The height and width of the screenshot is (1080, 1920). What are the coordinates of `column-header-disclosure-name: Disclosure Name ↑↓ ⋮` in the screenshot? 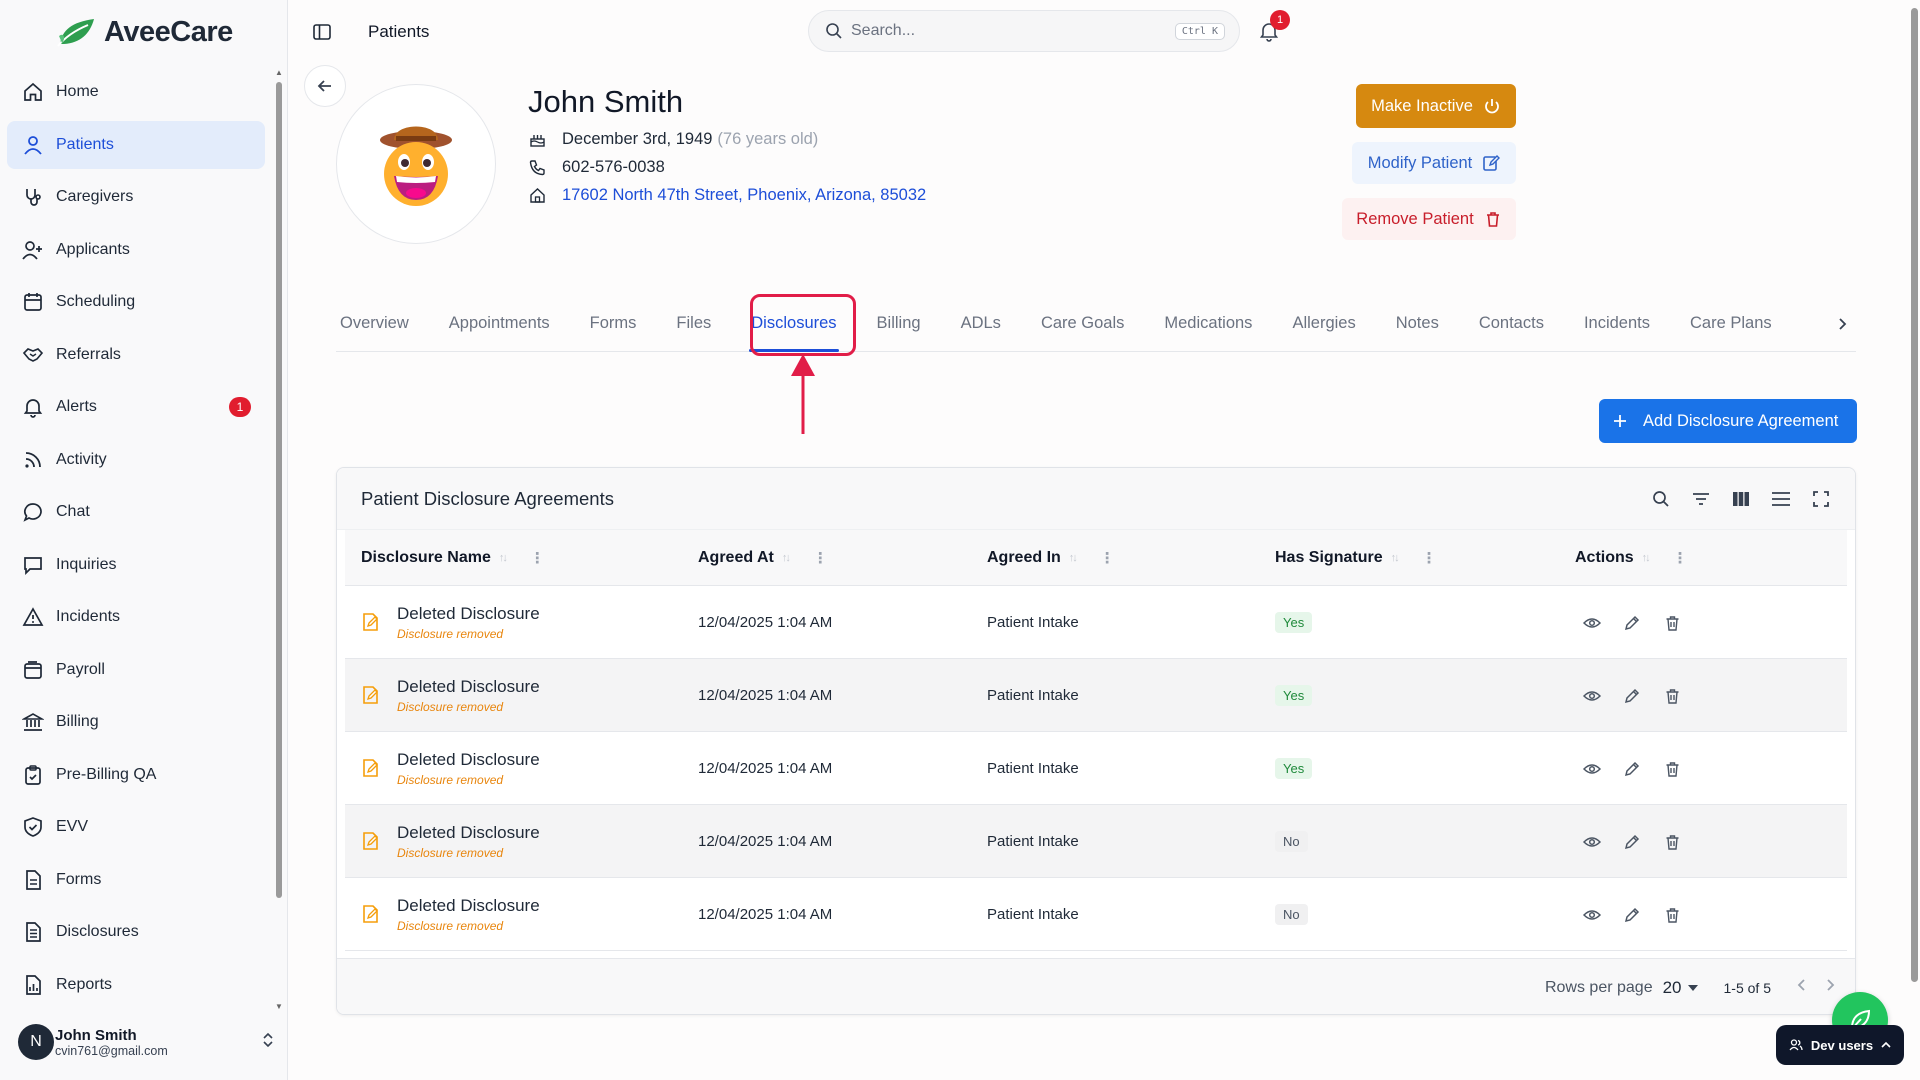 It's located at (453, 558).